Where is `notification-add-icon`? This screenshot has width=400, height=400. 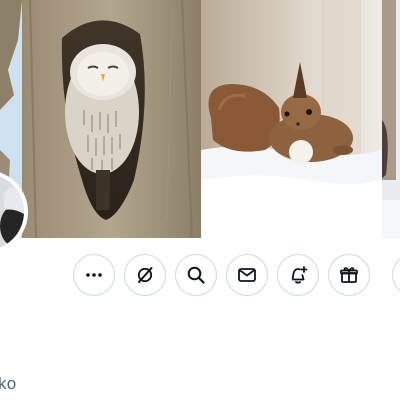 notification-add-icon is located at coordinates (299, 275).